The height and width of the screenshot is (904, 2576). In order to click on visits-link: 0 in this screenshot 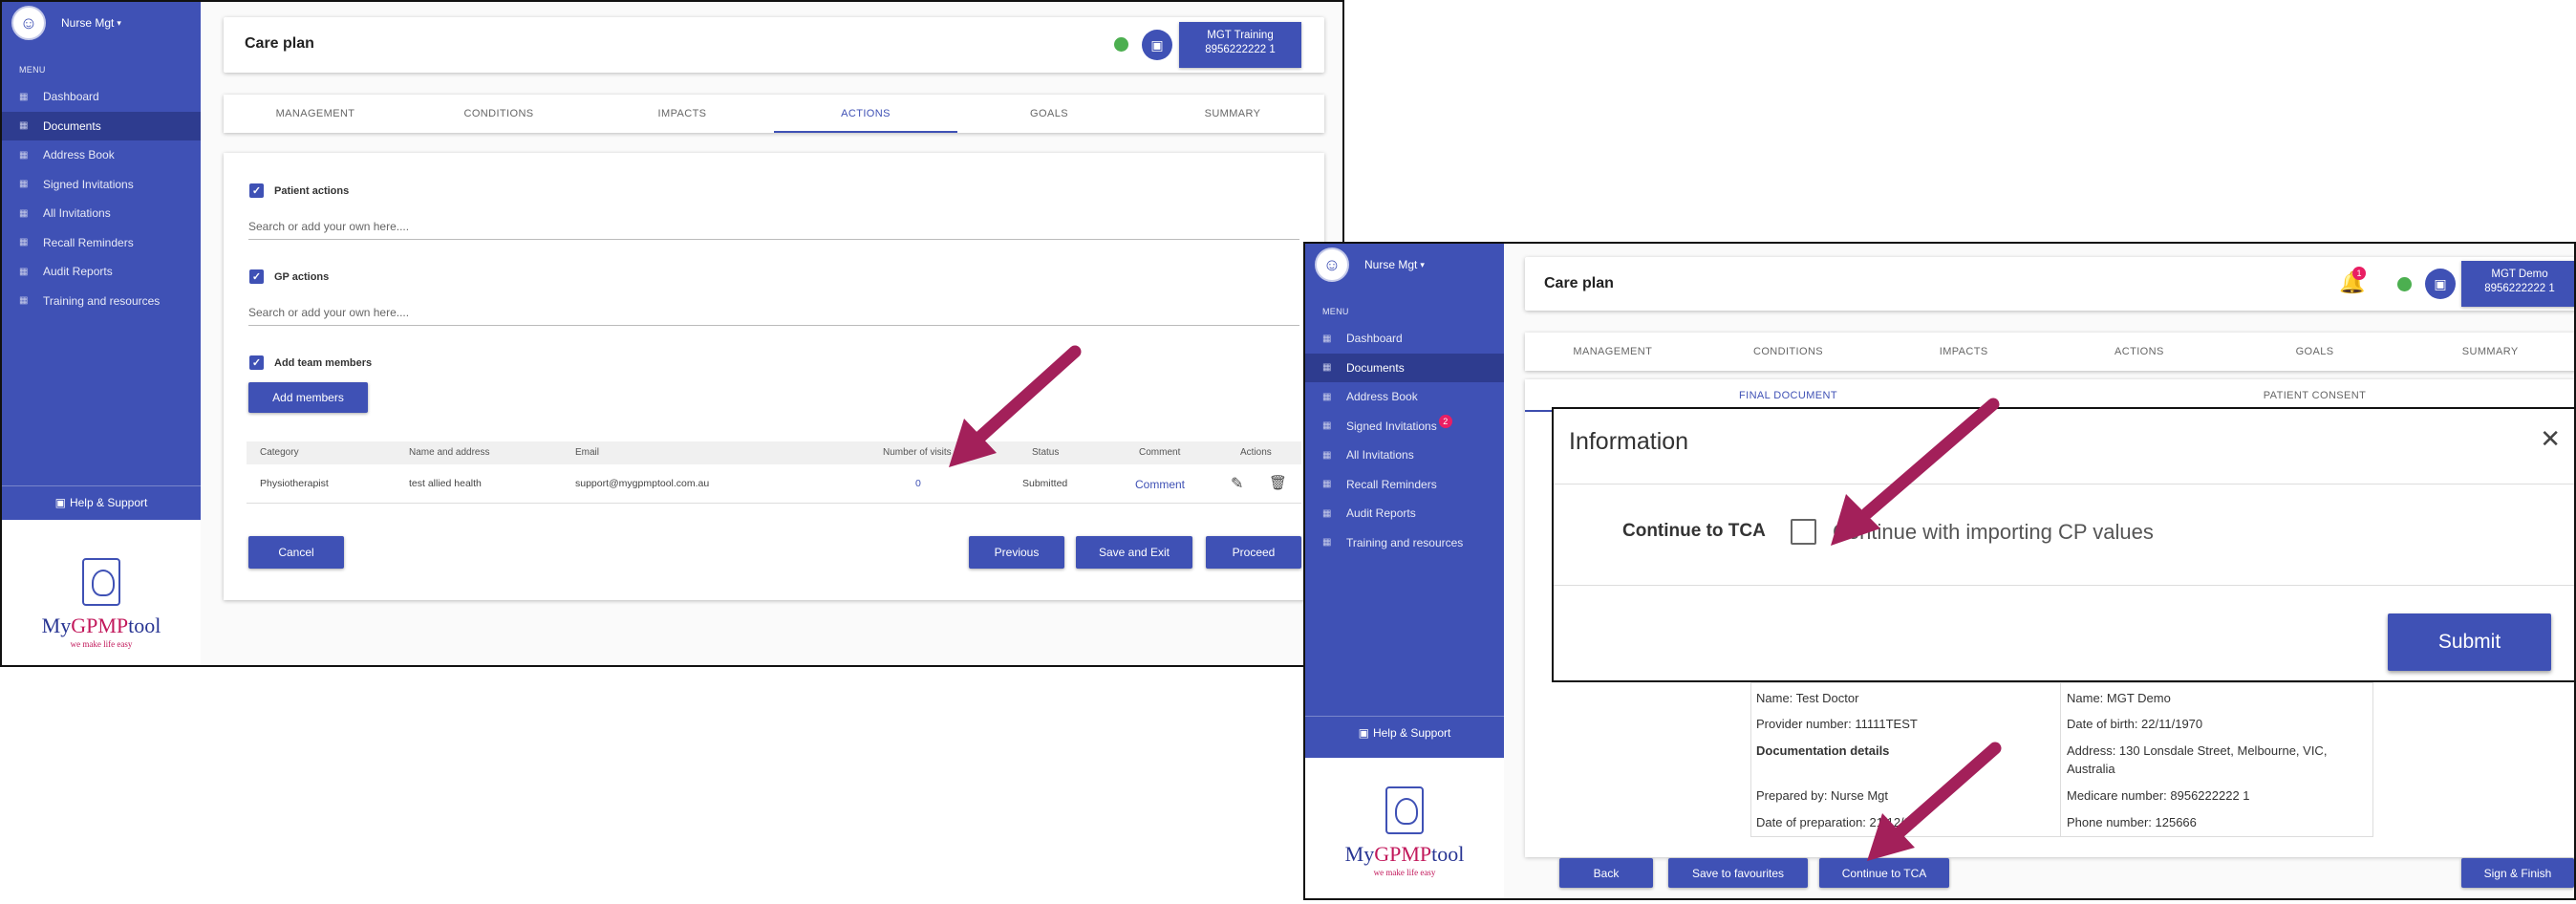, I will do `click(918, 483)`.